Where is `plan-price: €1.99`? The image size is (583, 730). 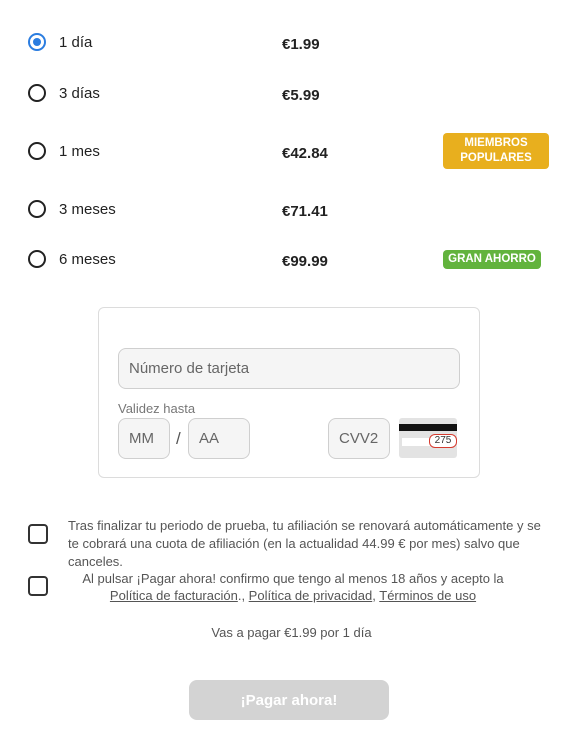
plan-price: €1.99 is located at coordinates (301, 44).